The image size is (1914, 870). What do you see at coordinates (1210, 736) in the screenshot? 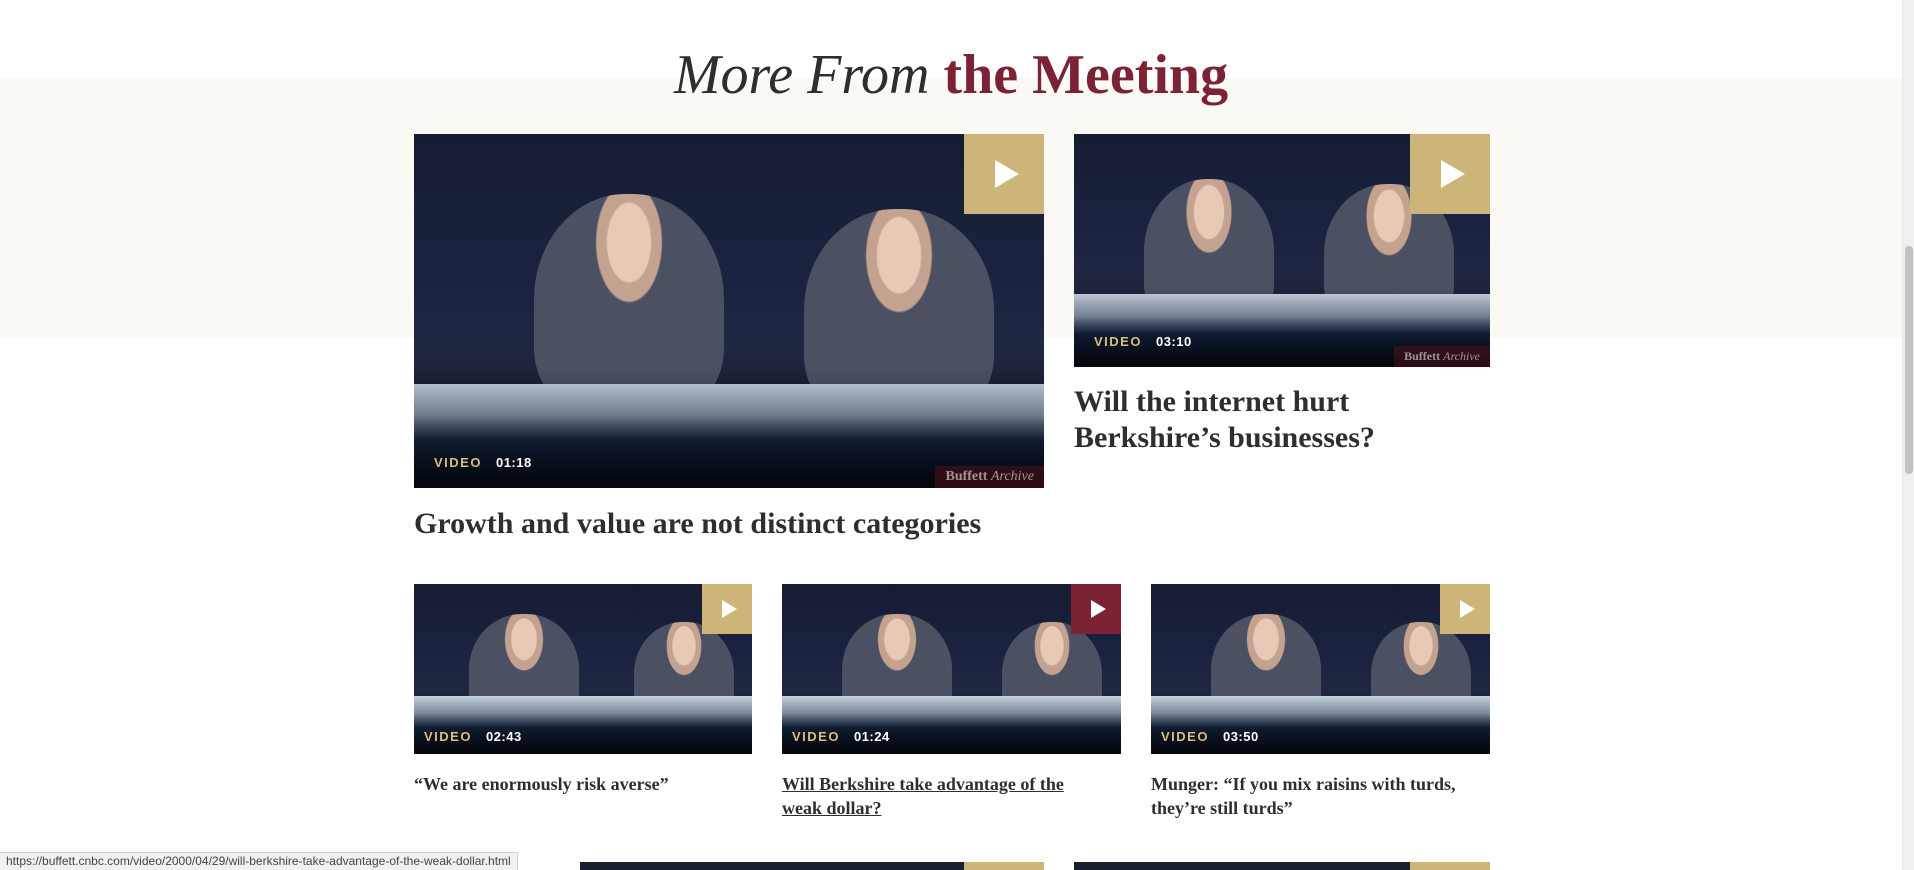
I see `video-meta: VIDEO 03:50` at bounding box center [1210, 736].